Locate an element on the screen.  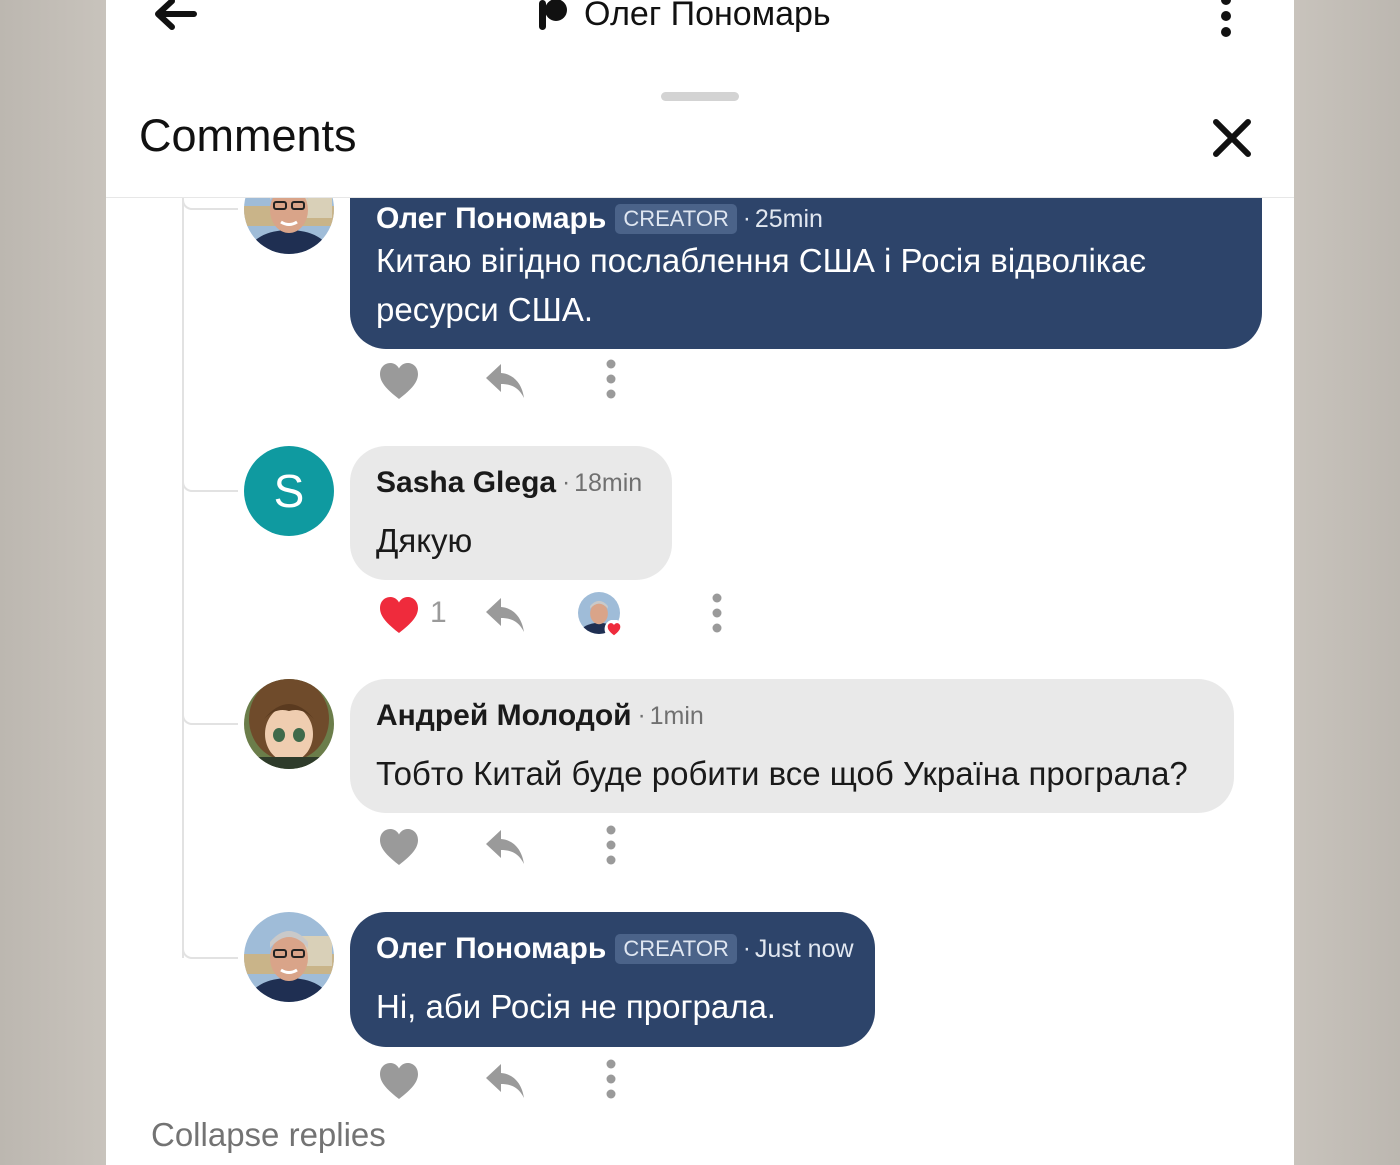
top-app-bar: Олег Пономарь is located at coordinates (700, 30).